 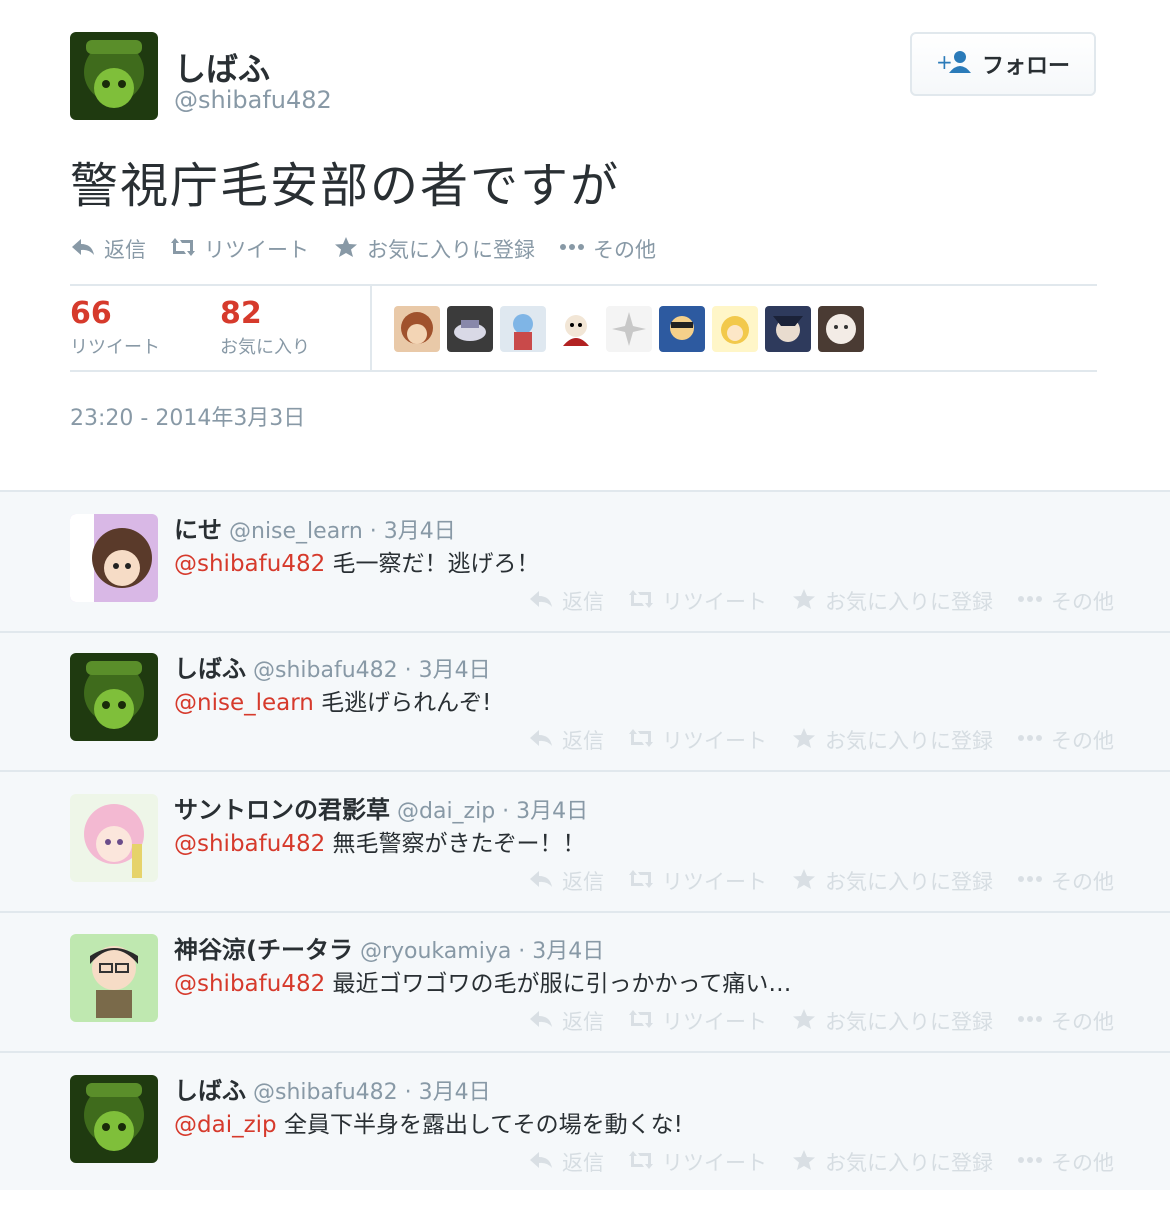 I want to click on reply-header: しばふ @shibafu482 · 3月4日, so click(x=332, y=1088).